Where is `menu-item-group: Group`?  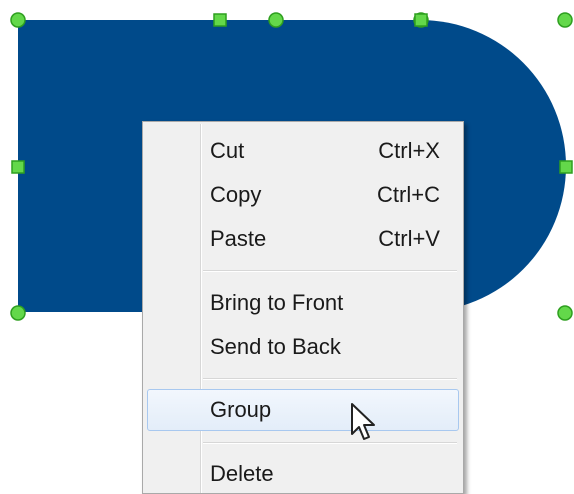 menu-item-group: Group is located at coordinates (303, 410).